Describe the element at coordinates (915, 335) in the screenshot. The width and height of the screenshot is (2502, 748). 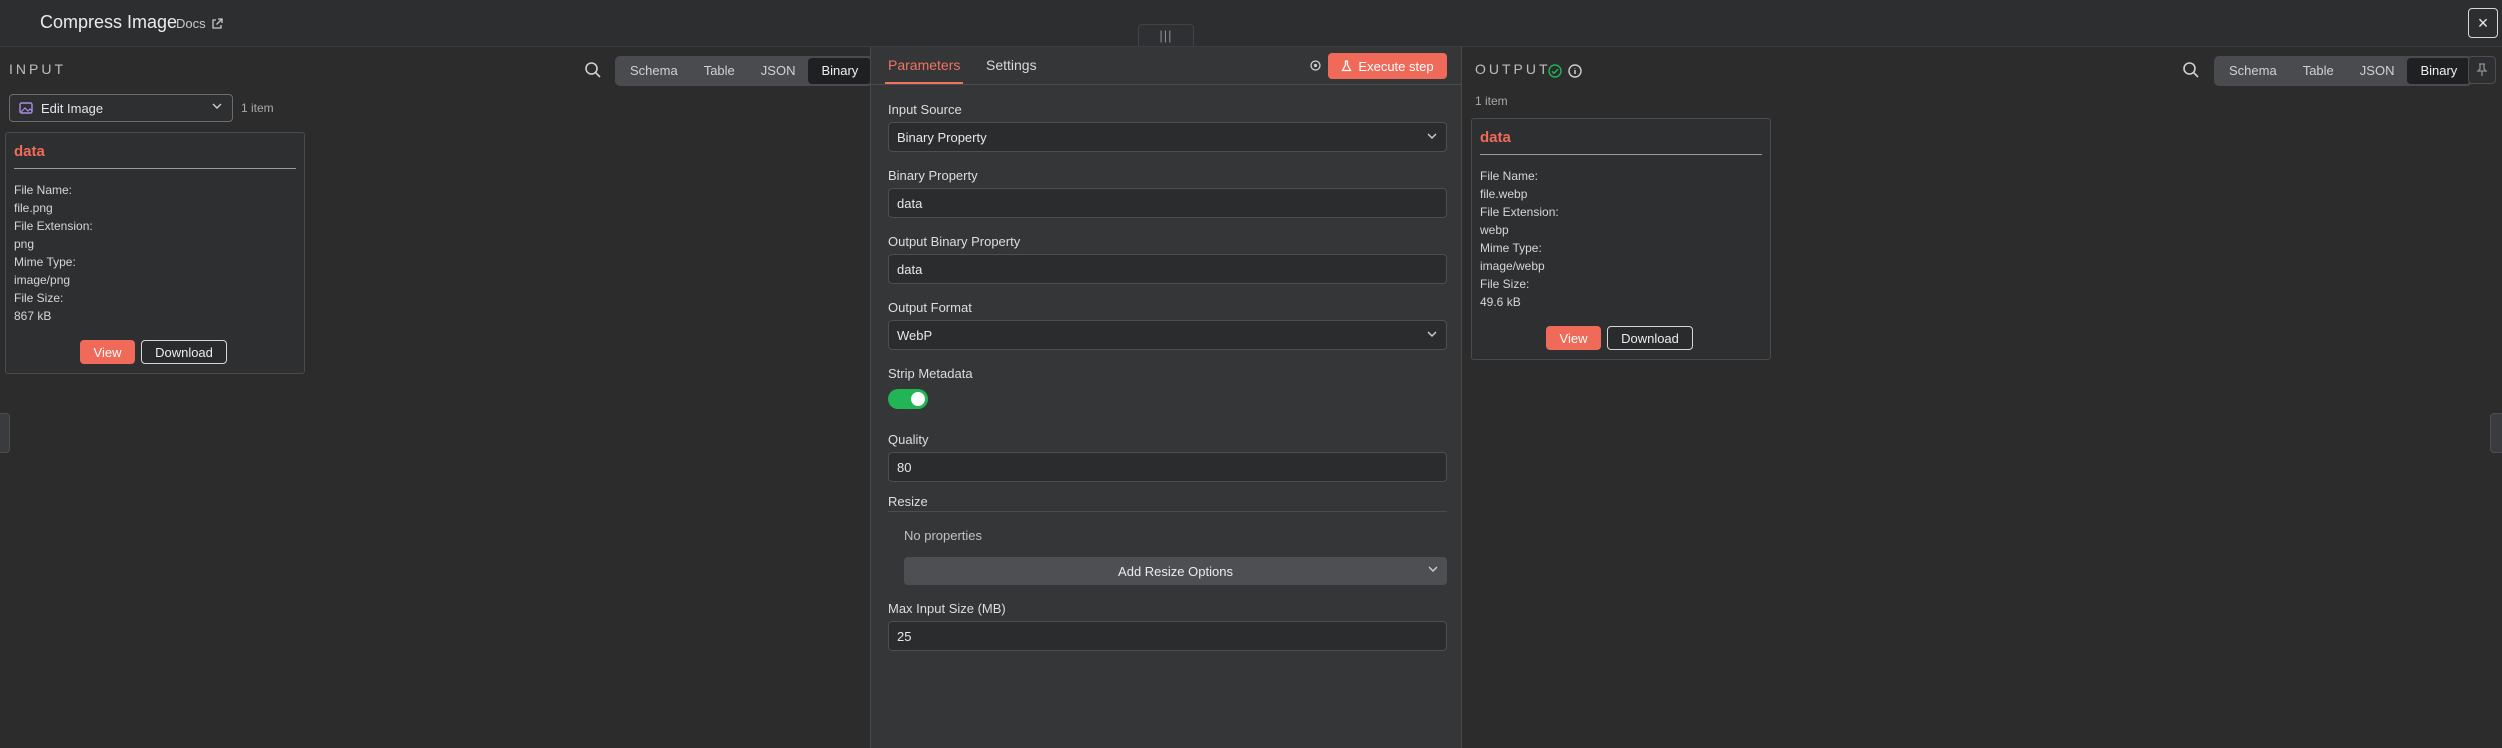
I see `output-format-value: WebP` at that location.